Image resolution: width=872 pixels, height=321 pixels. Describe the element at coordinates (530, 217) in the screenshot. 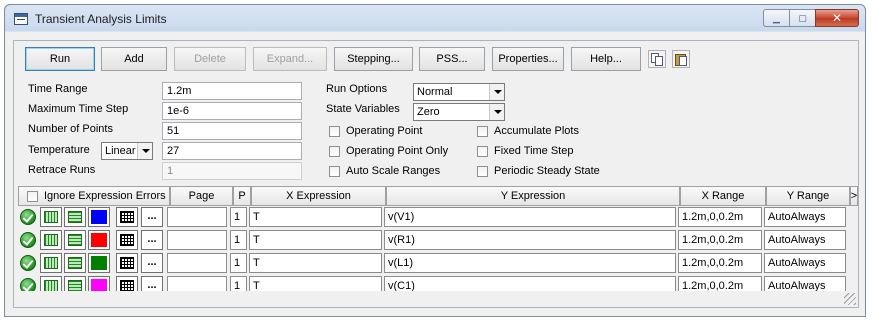

I see `y-expression-cell: v(V1)` at that location.